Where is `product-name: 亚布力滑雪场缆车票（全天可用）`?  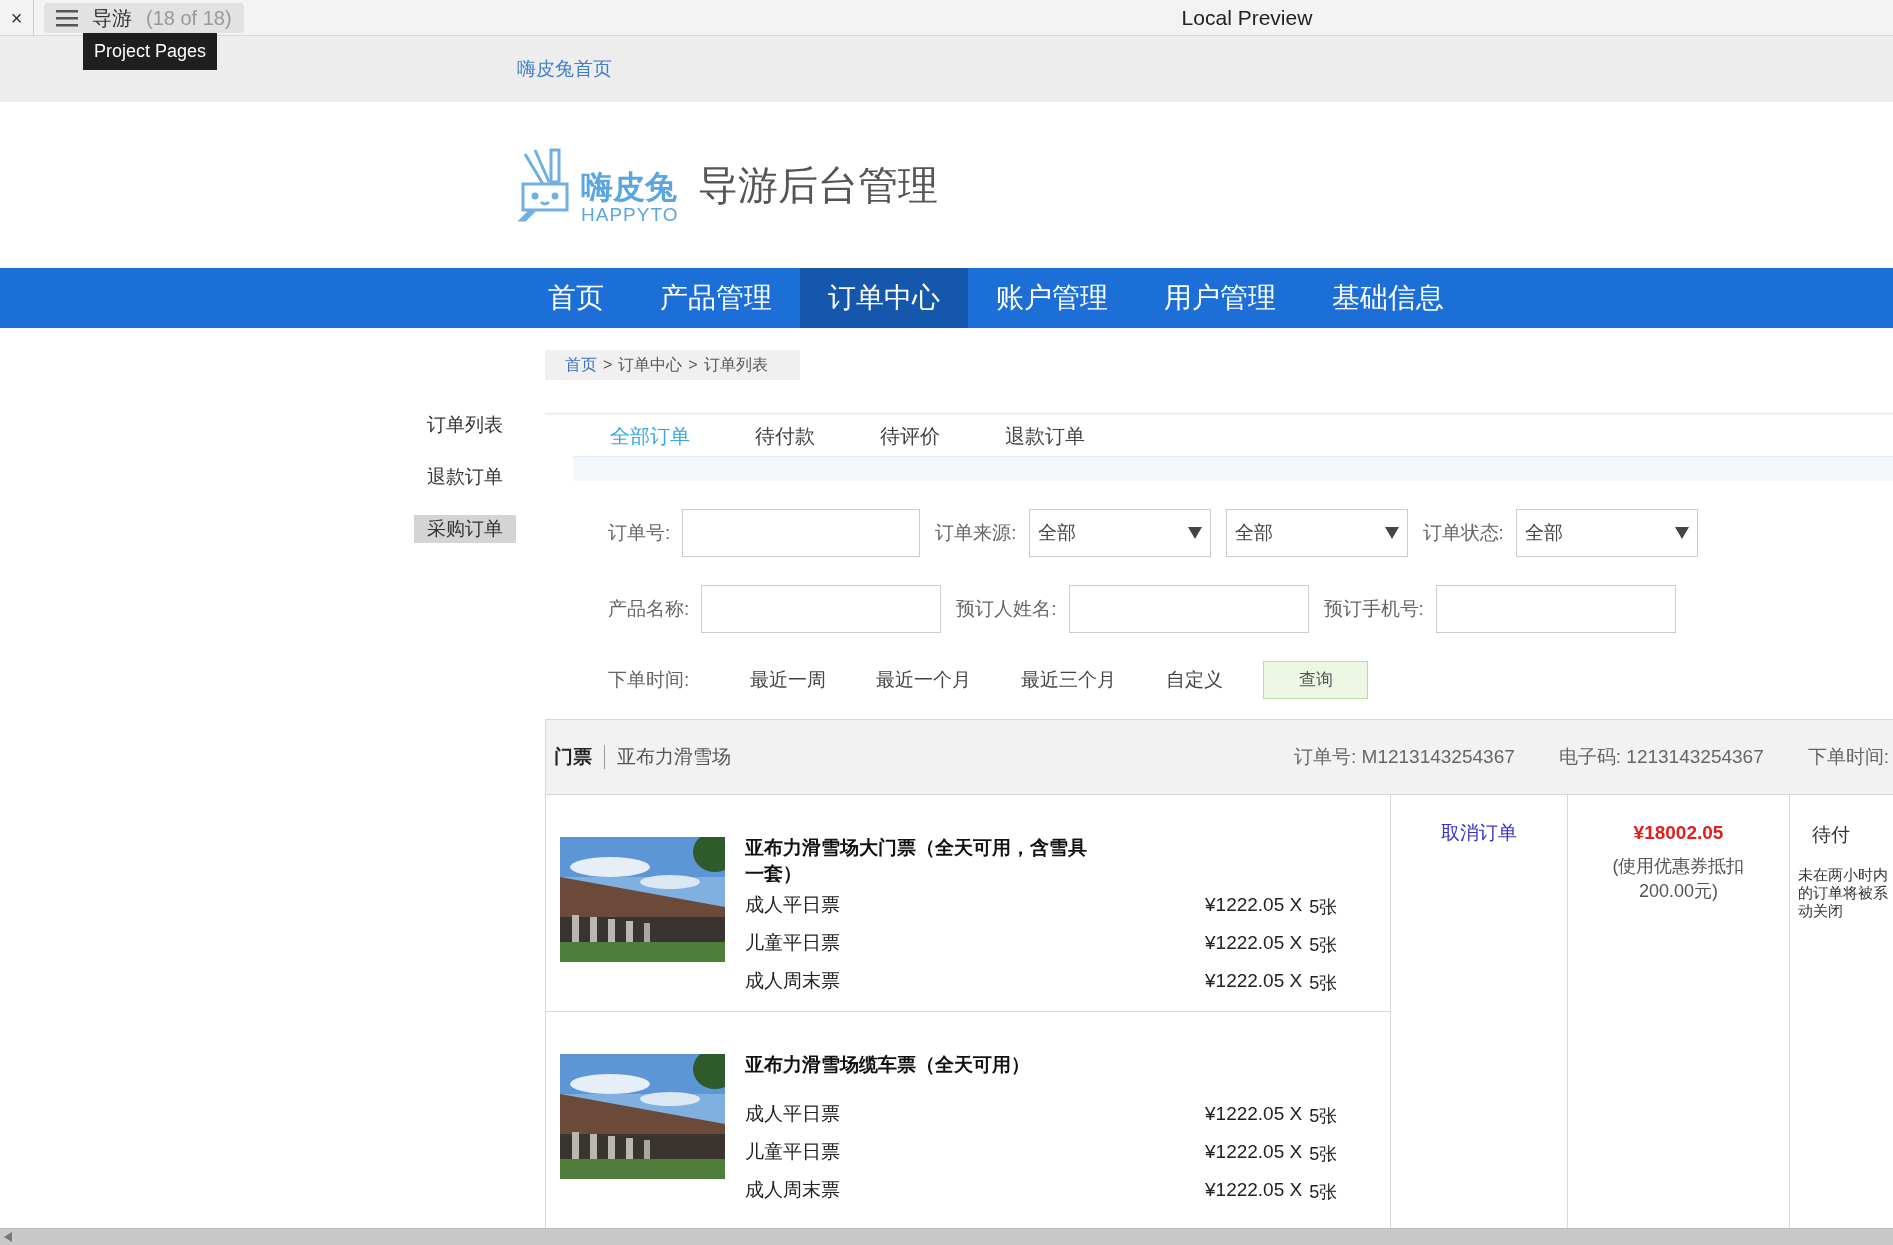
product-name: 亚布力滑雪场缆车票（全天可用） is located at coordinates (888, 1065).